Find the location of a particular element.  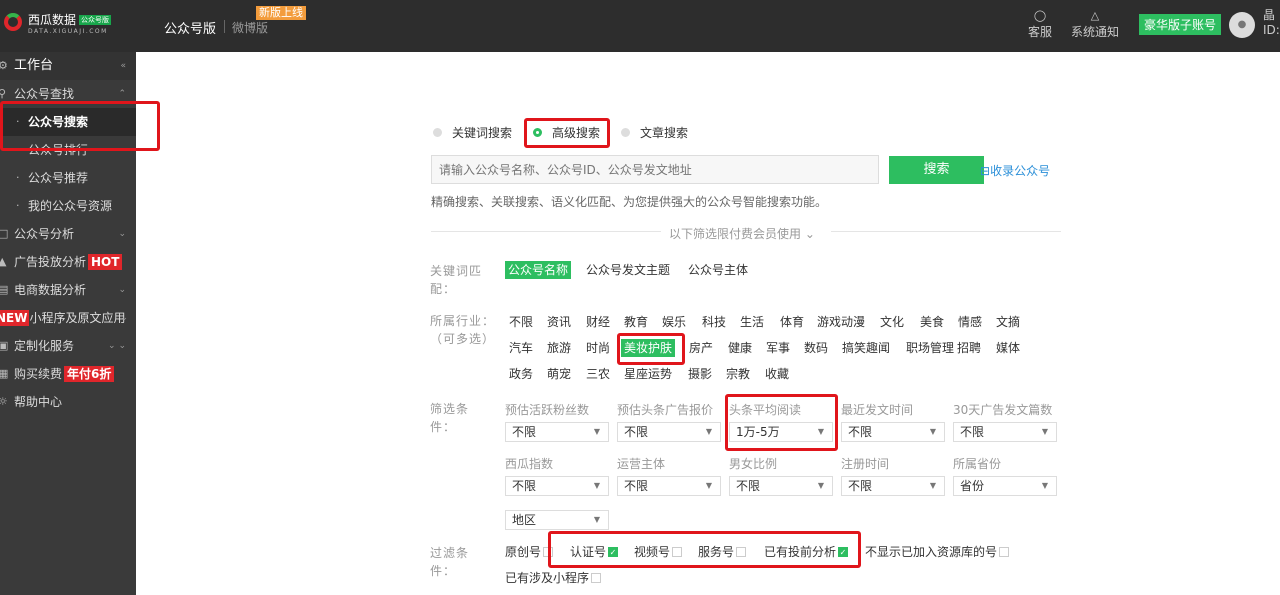

industry-option: 美妆护肤 is located at coordinates (648, 348).